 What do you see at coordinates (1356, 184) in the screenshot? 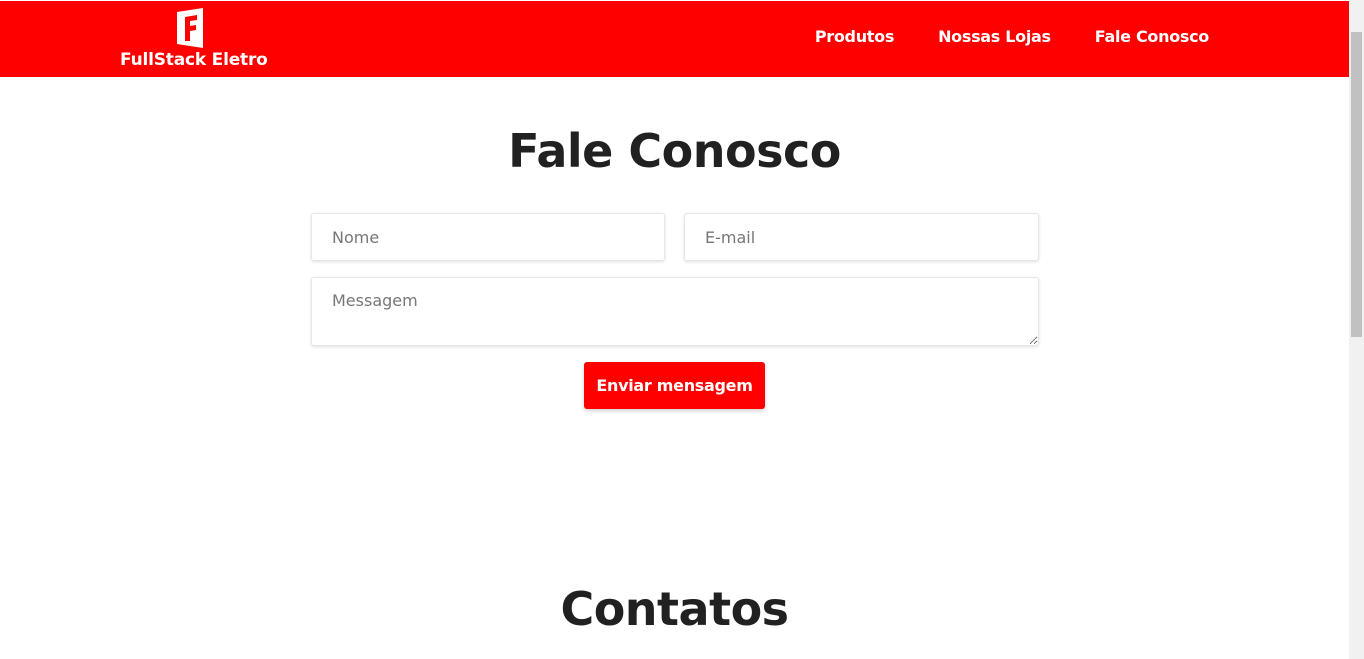
I see `scrollbar-thumb` at bounding box center [1356, 184].